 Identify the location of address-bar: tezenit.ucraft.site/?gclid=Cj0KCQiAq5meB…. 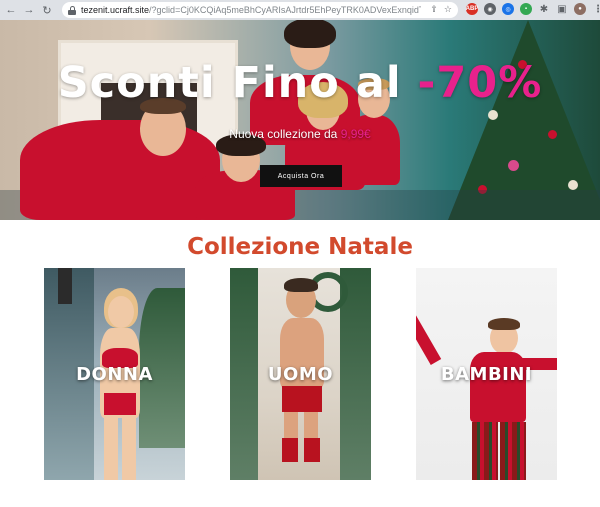
(260, 10).